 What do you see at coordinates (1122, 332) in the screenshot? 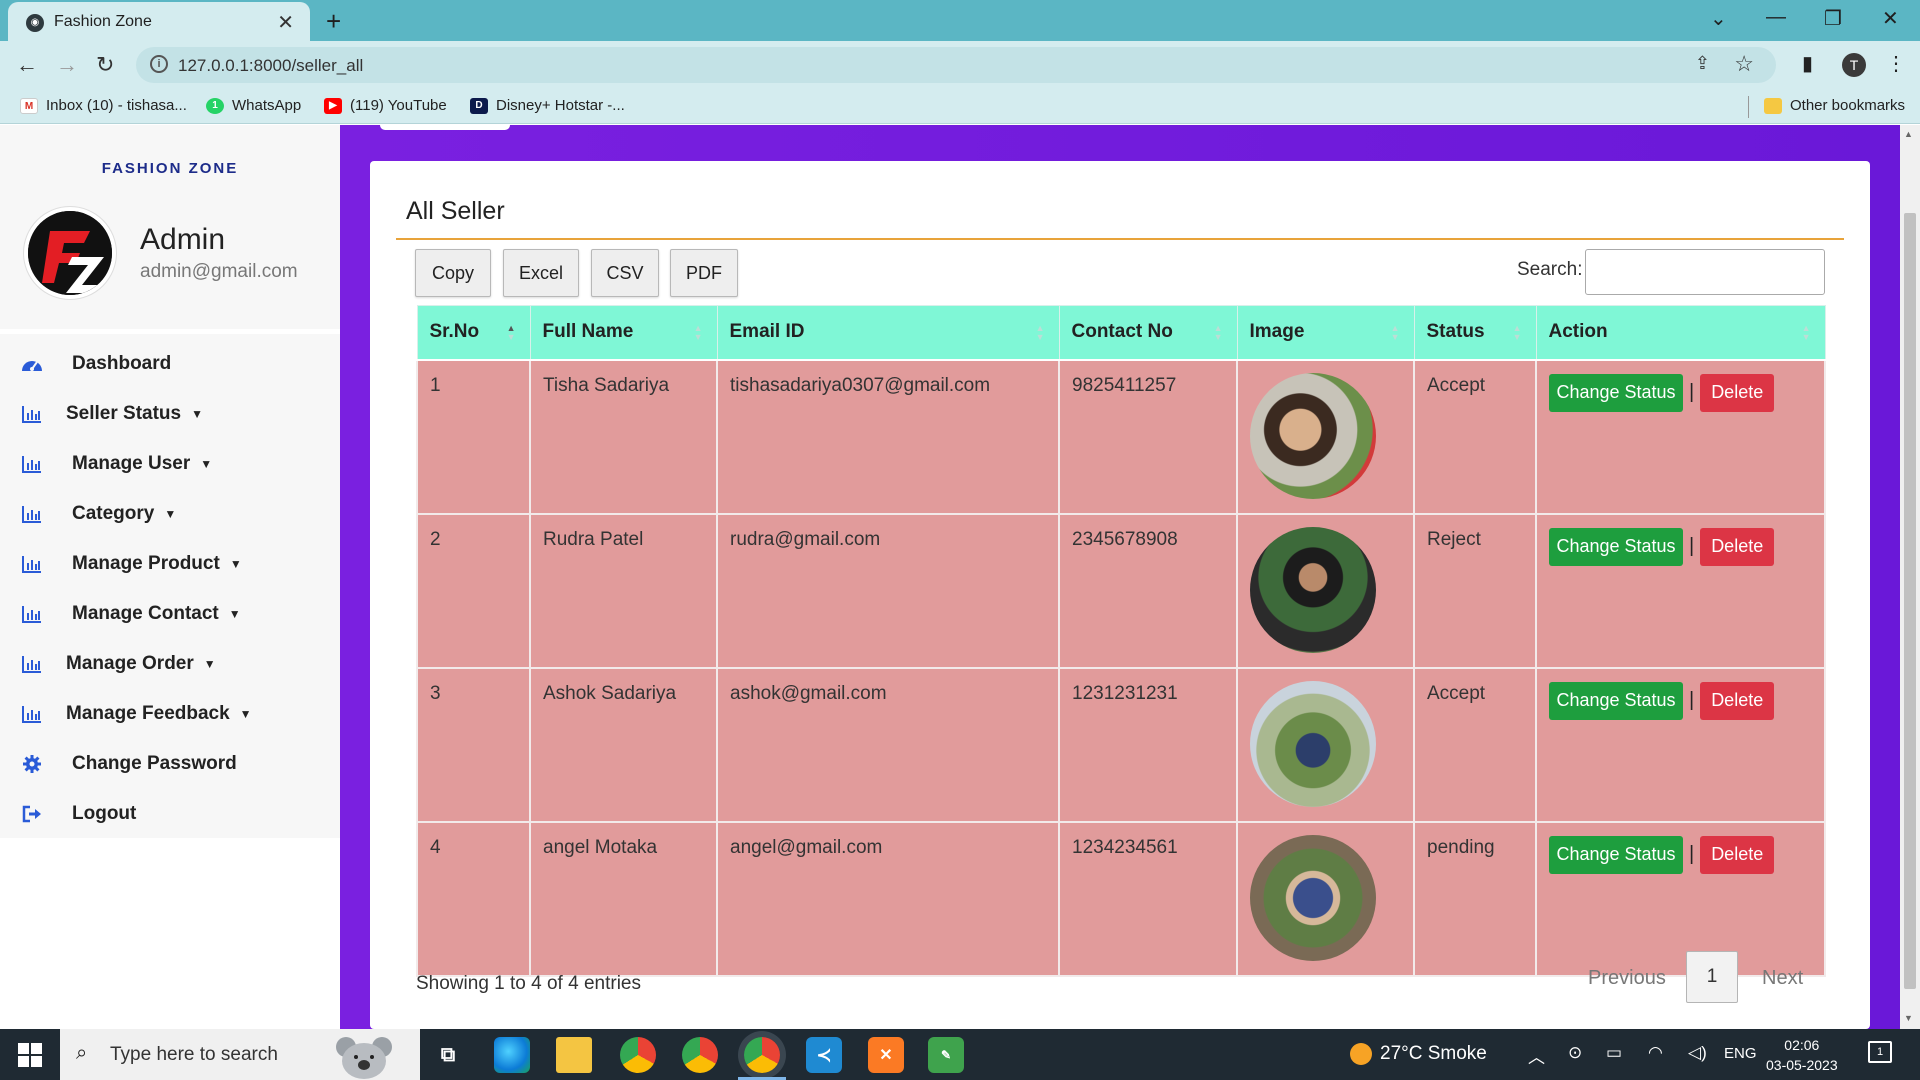
I see `column-label: Contact No` at bounding box center [1122, 332].